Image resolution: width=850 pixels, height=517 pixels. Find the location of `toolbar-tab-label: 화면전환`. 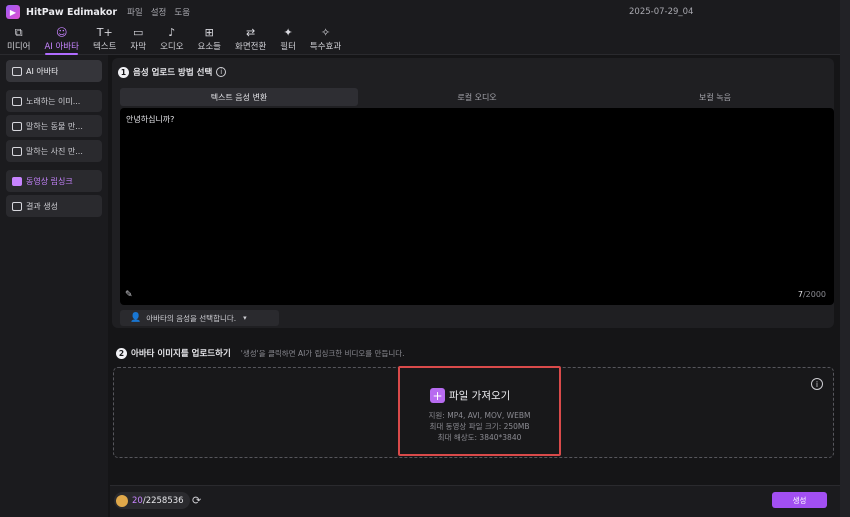

toolbar-tab-label: 화면전환 is located at coordinates (251, 47).